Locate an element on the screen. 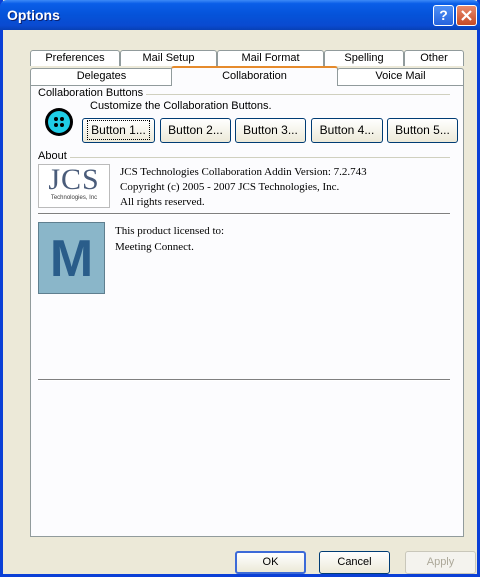  about-group-label: About is located at coordinates (54, 156).